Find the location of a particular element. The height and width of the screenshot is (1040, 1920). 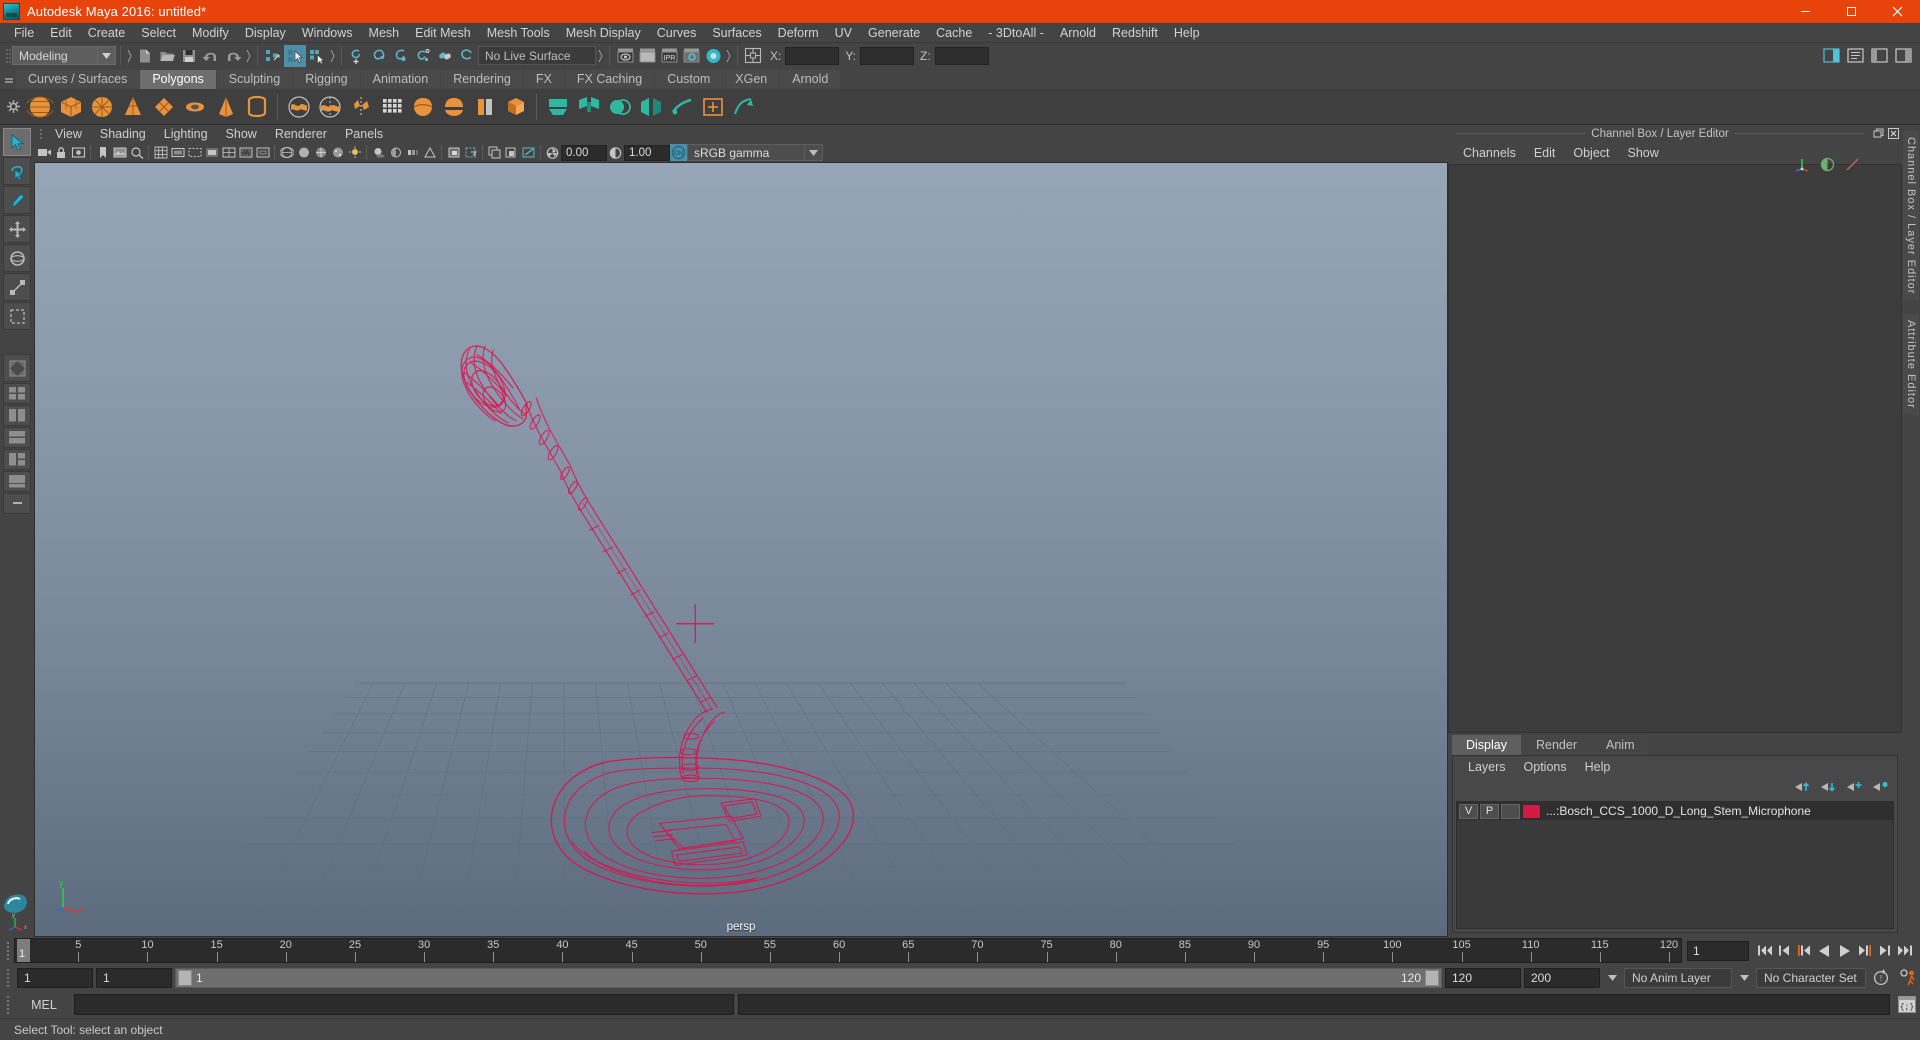

menu-edit-mesh: Edit Mesh is located at coordinates (443, 33).